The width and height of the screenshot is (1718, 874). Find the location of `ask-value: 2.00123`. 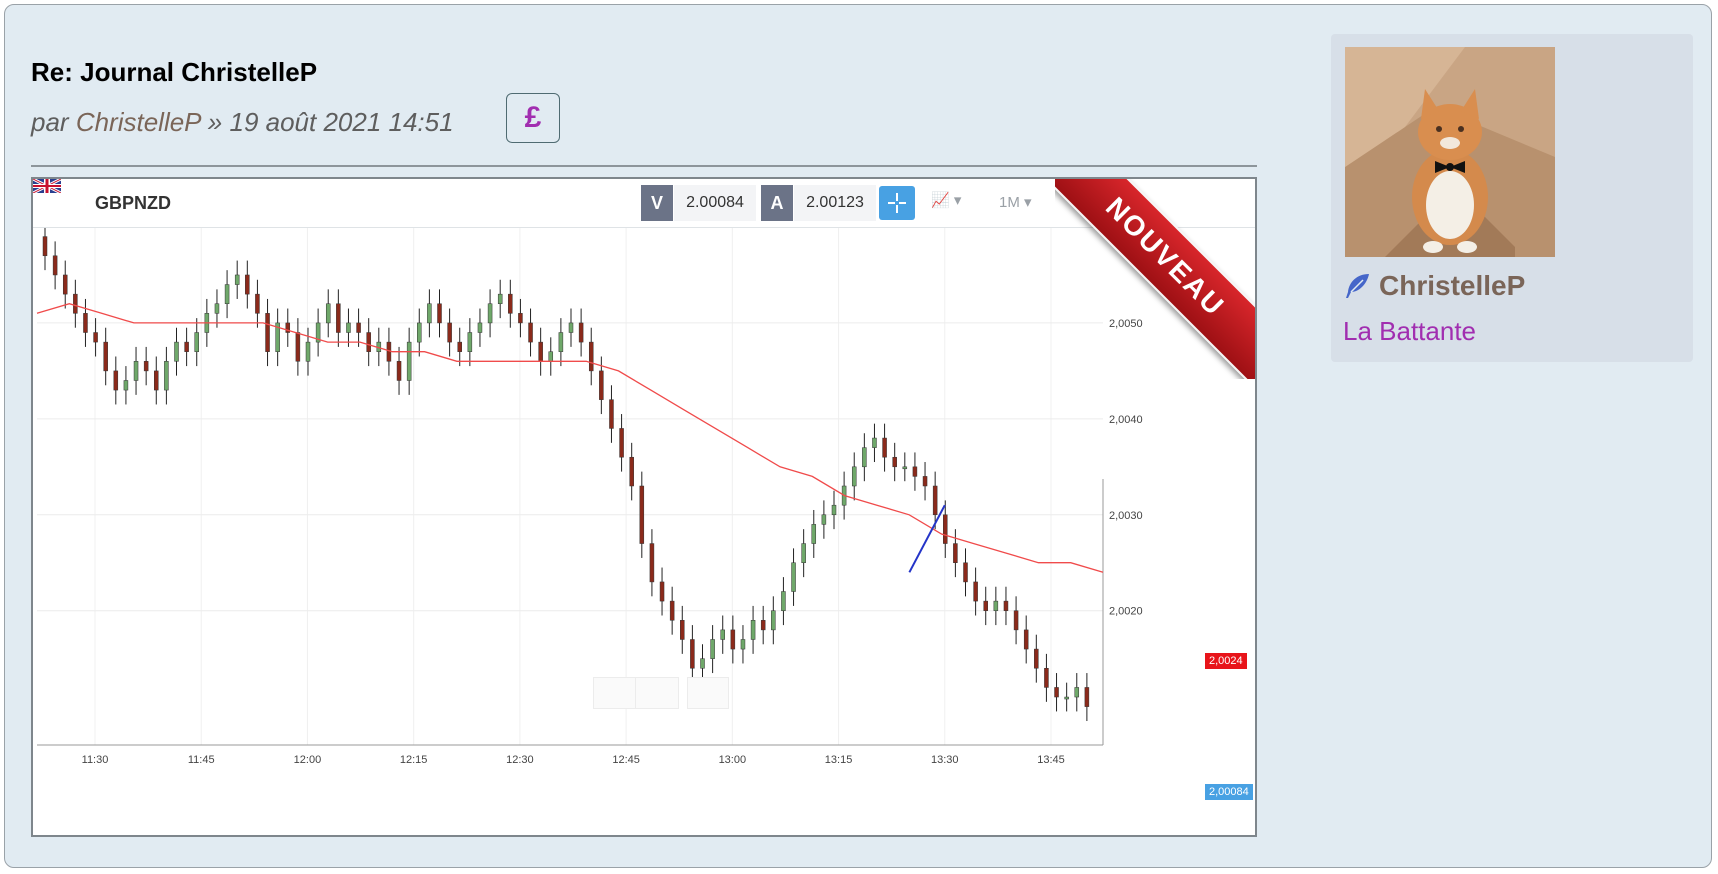

ask-value: 2.00123 is located at coordinates (835, 203).